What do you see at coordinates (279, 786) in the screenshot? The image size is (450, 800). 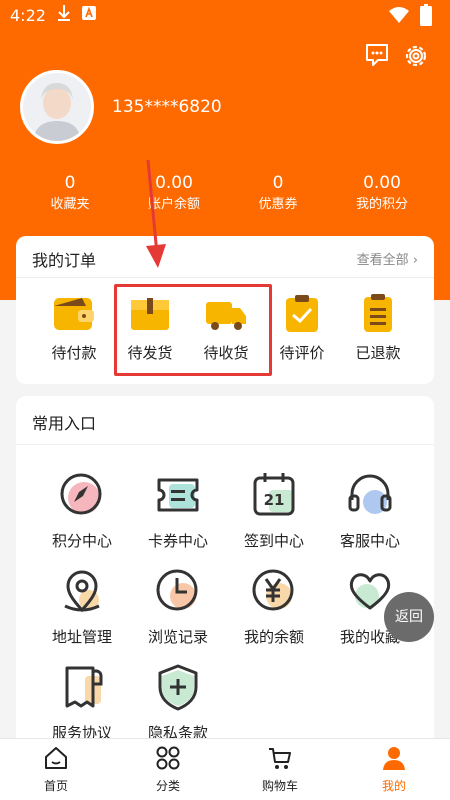 I see `tab-label: 购物车` at bounding box center [279, 786].